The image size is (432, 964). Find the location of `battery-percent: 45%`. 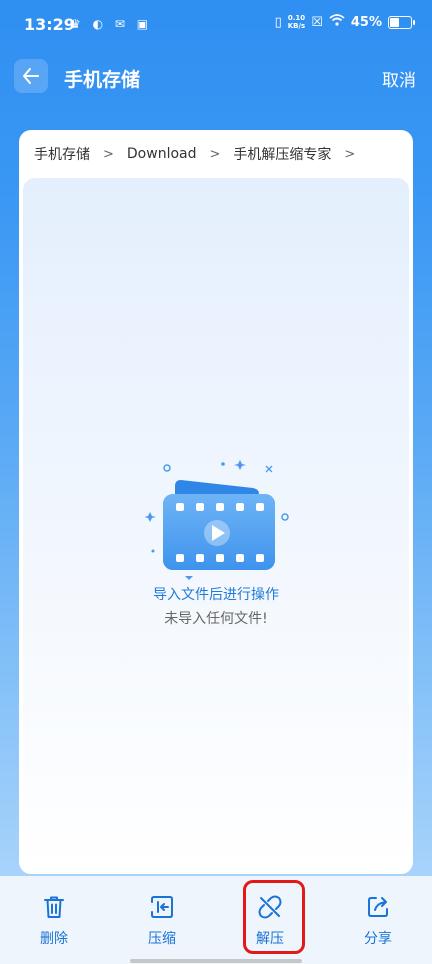

battery-percent: 45% is located at coordinates (366, 22).